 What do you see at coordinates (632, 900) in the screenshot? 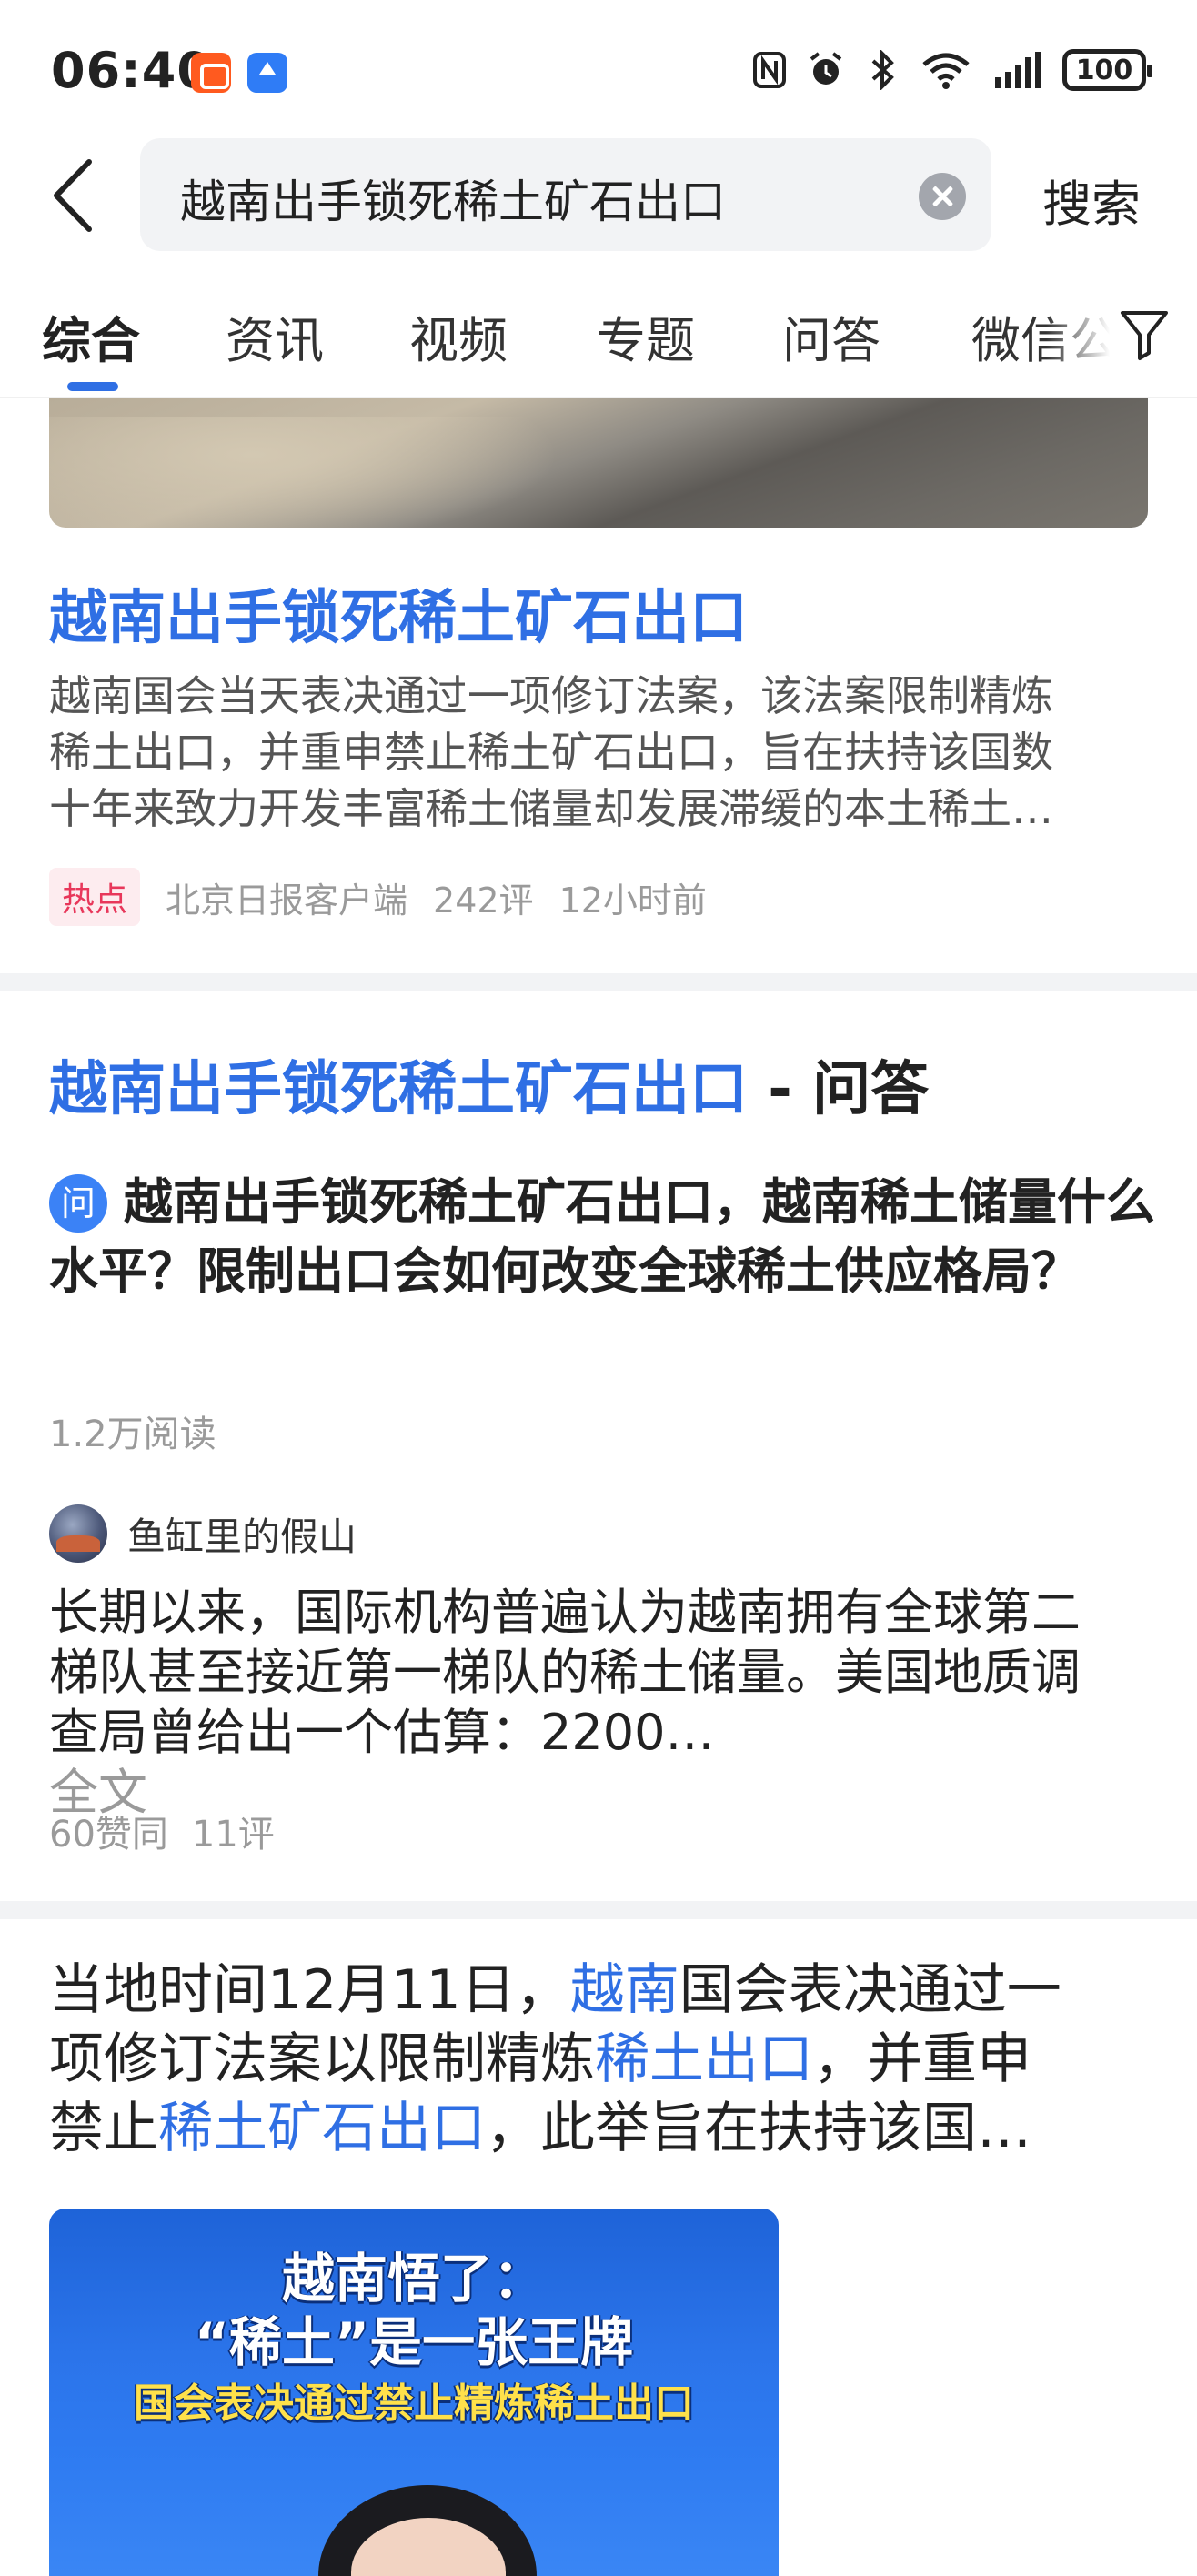
I see `publish-time: 12小时前` at bounding box center [632, 900].